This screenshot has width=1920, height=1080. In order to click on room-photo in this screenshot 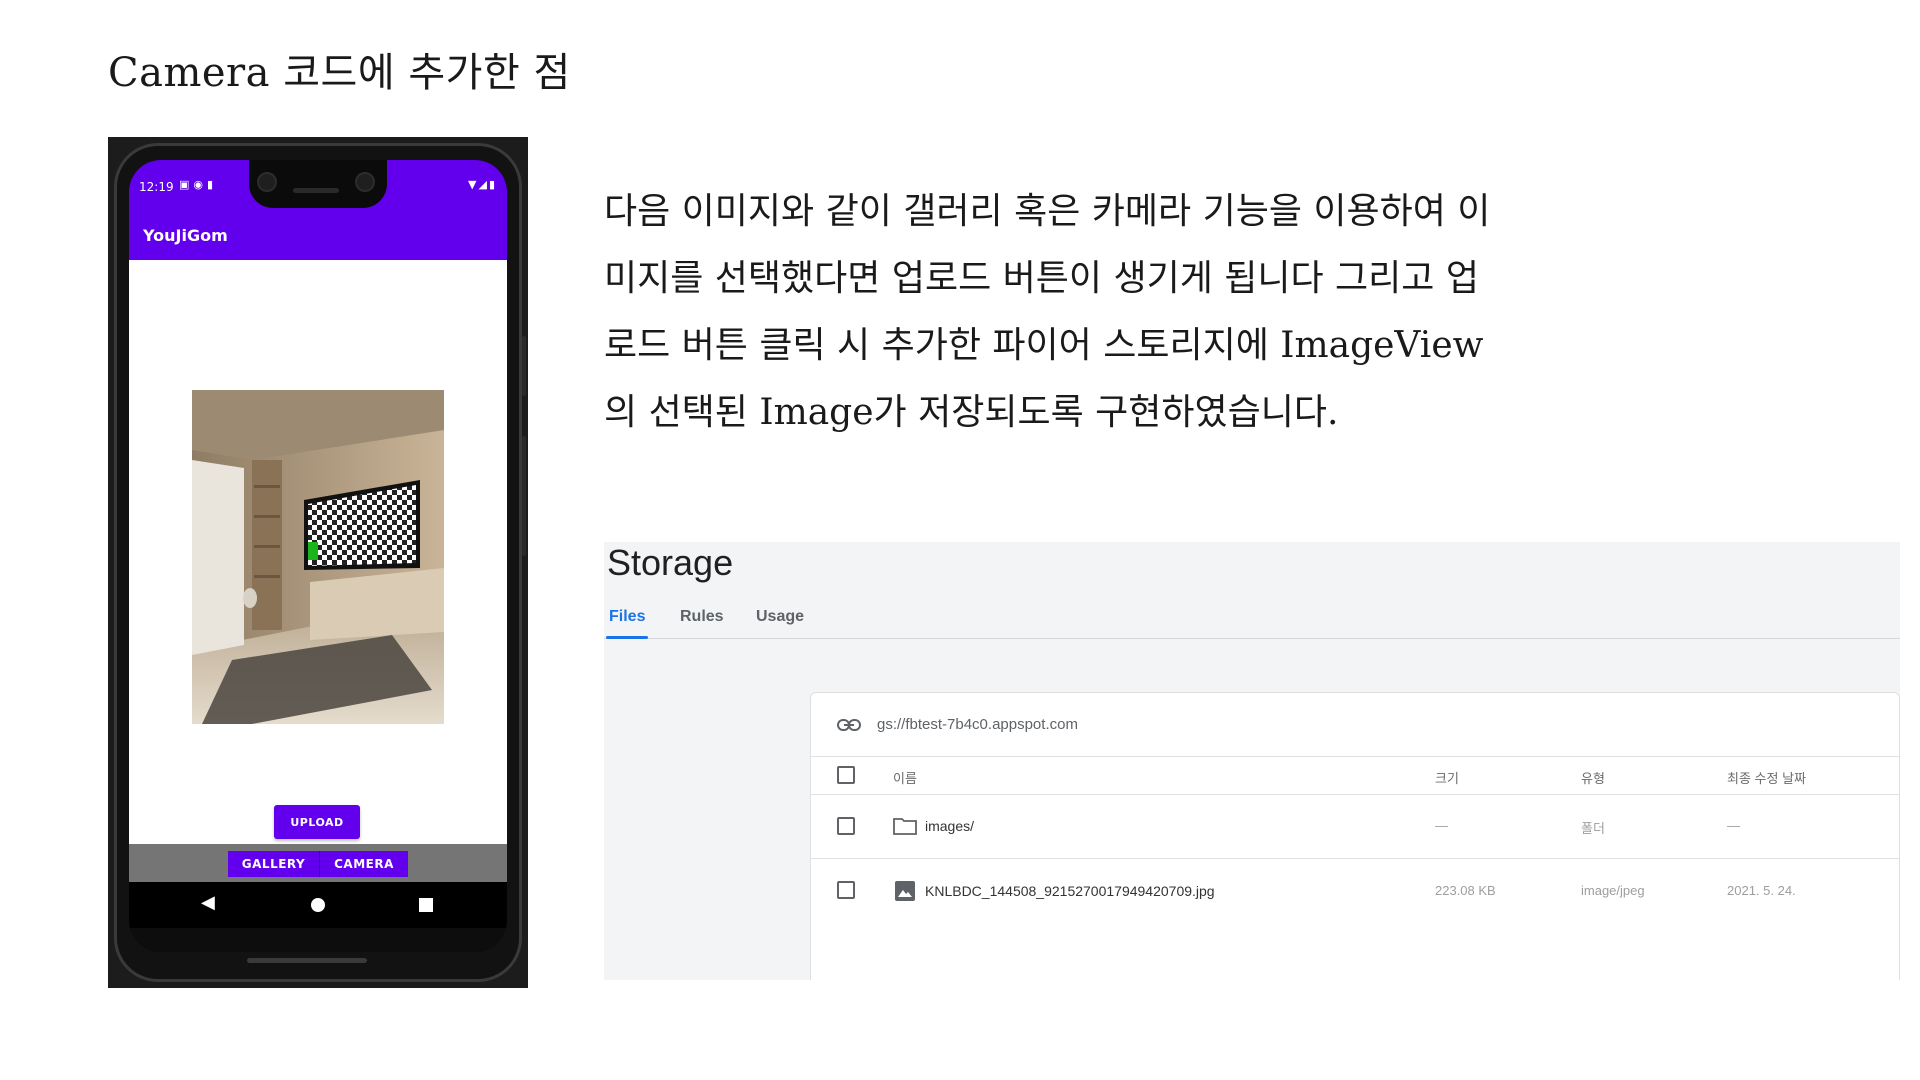, I will do `click(318, 557)`.